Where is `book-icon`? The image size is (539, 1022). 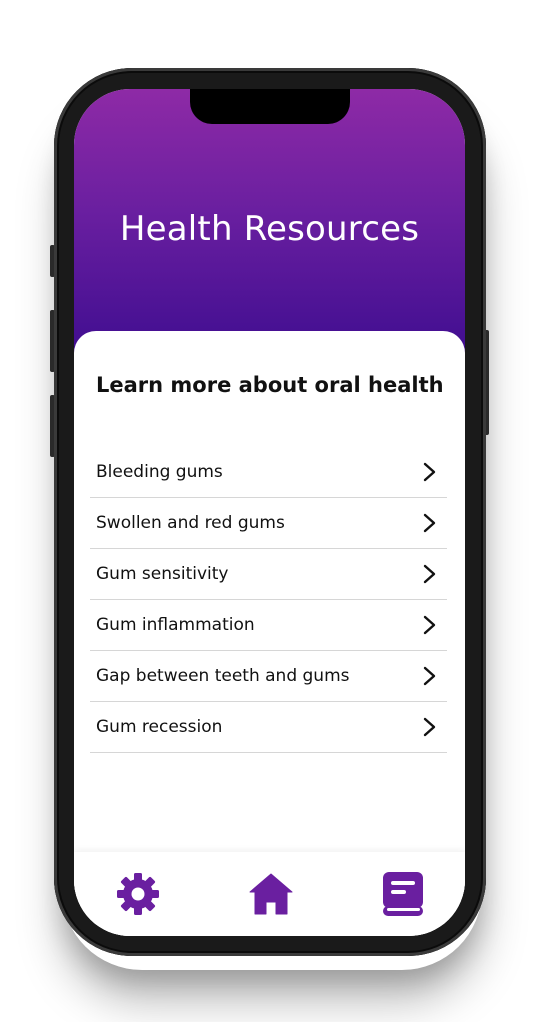
book-icon is located at coordinates (403, 894).